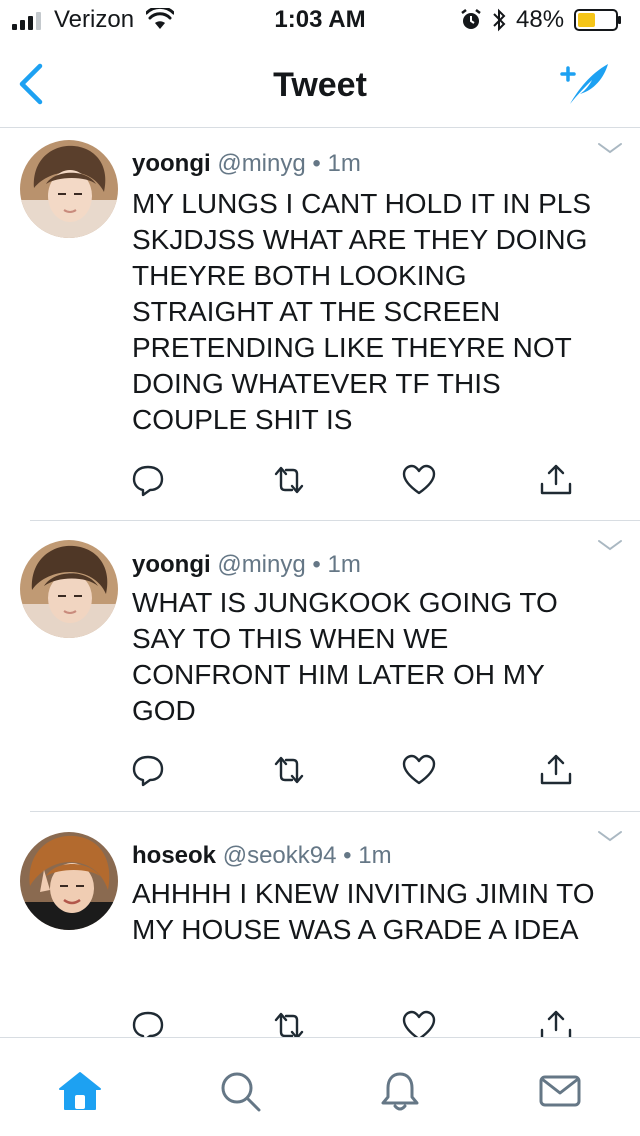 Image resolution: width=640 pixels, height=1136 pixels. What do you see at coordinates (560, 1091) in the screenshot?
I see `messages-tab-icon` at bounding box center [560, 1091].